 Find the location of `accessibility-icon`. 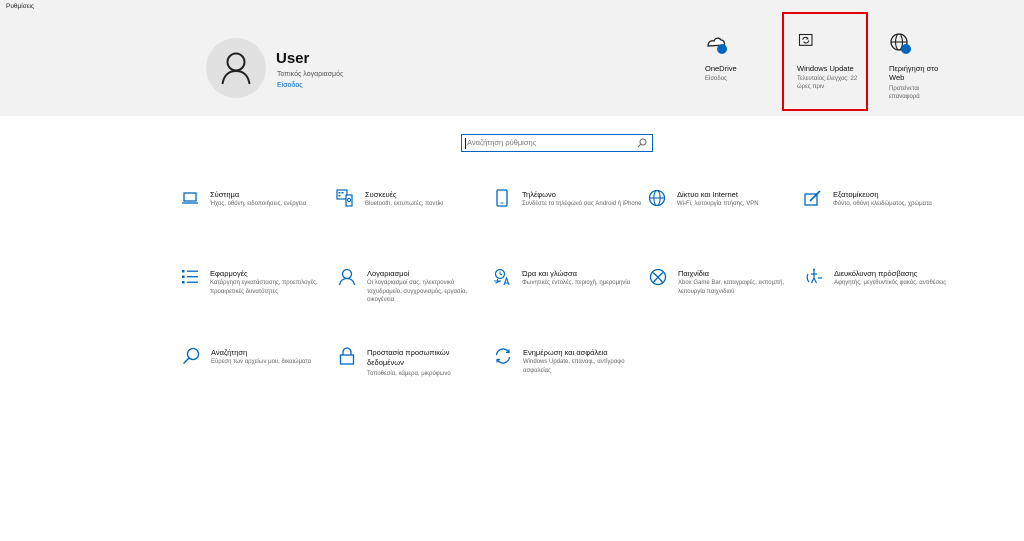

accessibility-icon is located at coordinates (814, 276).